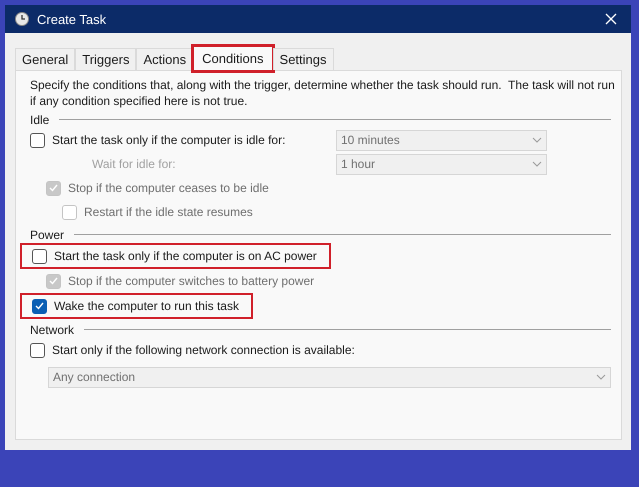  I want to click on checkbox-label: Start the task only if the computer is idle for:, so click(169, 140).